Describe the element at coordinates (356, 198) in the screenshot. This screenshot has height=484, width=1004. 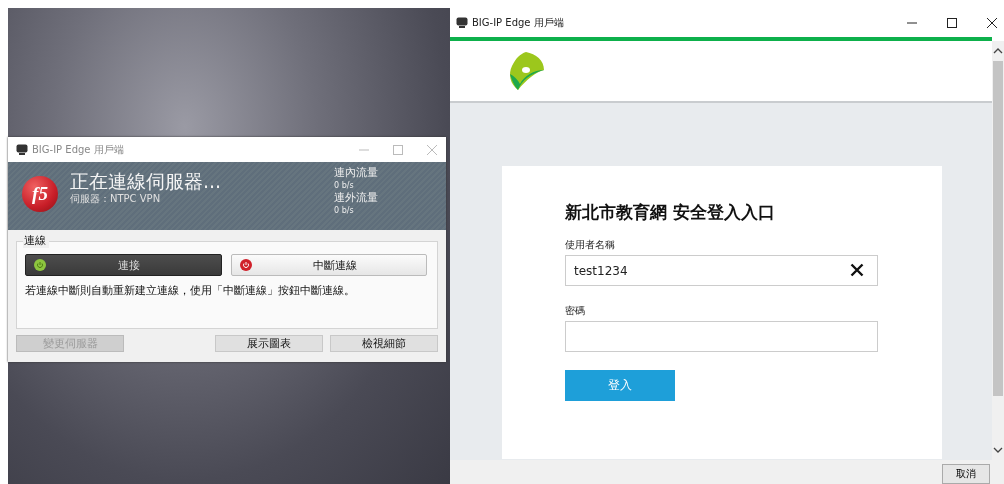
I see `traffic-label: 連外流量` at that location.